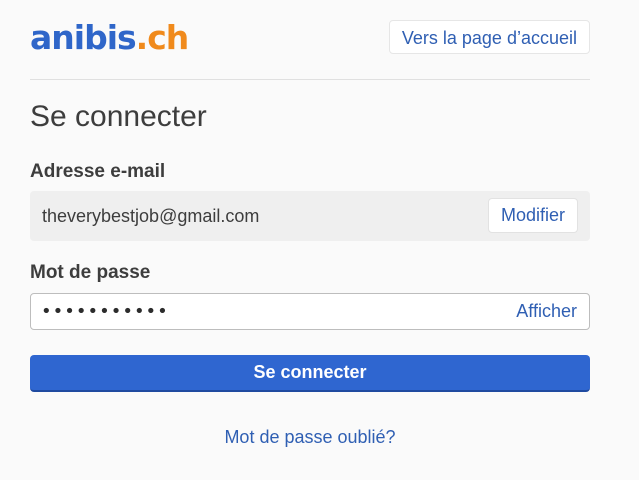 This screenshot has height=480, width=639. I want to click on anibis-logo: anibis.ch, so click(110, 37).